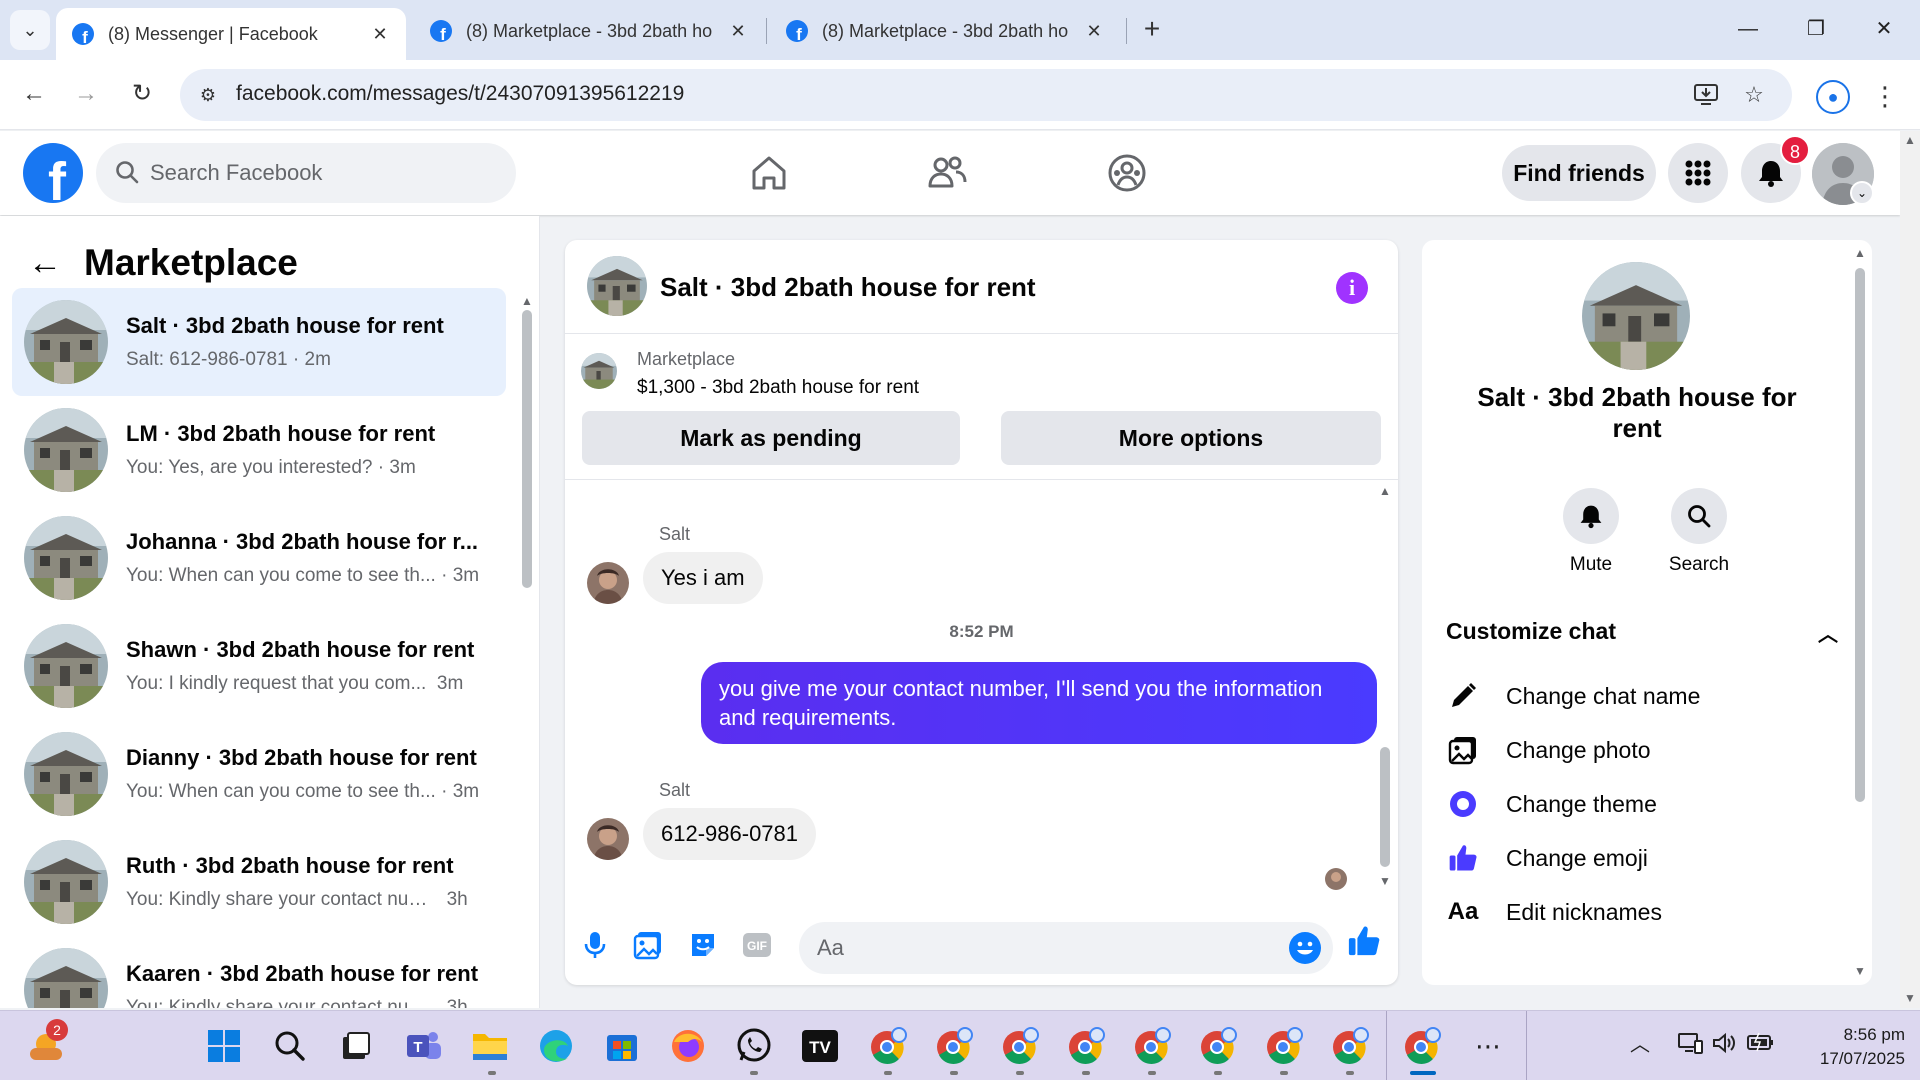 The height and width of the screenshot is (1080, 1920). What do you see at coordinates (1642, 804) in the screenshot?
I see `change-theme-item: Change theme` at bounding box center [1642, 804].